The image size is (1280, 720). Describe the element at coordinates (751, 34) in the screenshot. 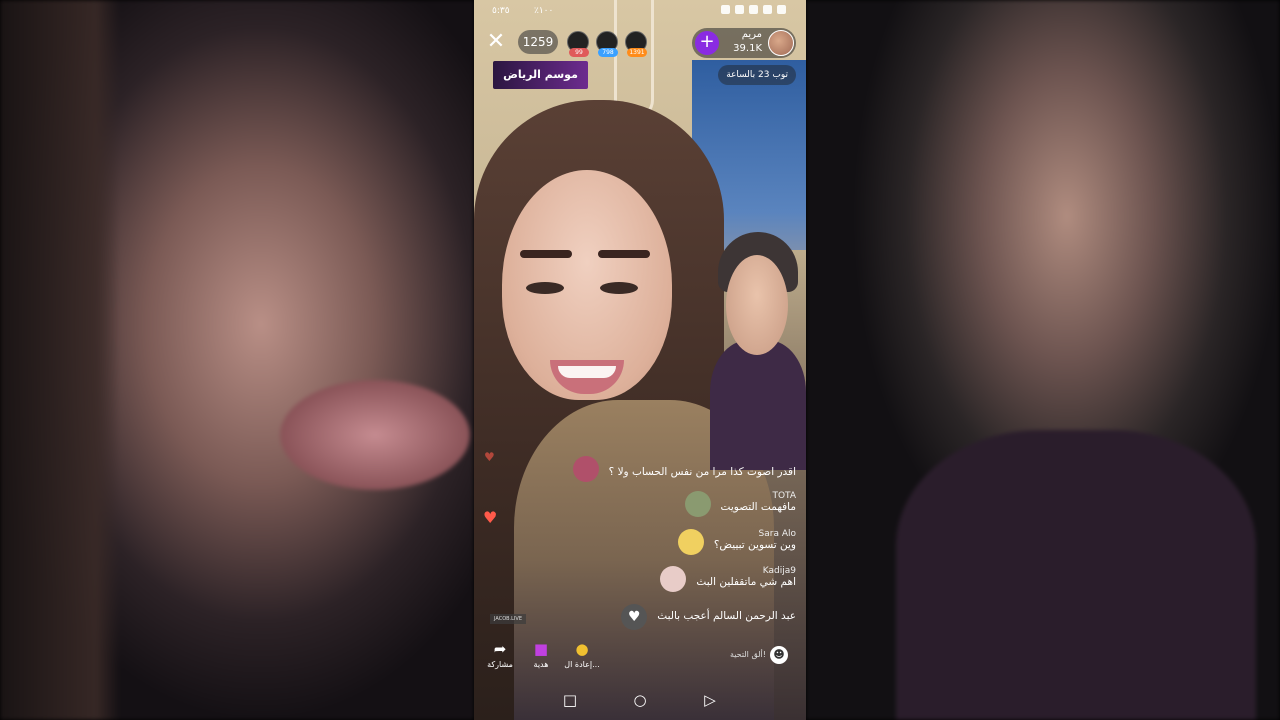

I see `host-name: مريم` at that location.